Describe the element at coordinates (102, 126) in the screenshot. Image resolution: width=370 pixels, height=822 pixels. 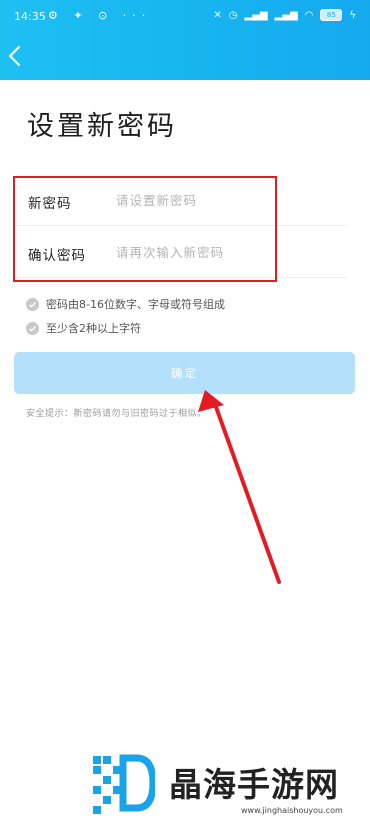
I see `page-title: 设置新密码` at that location.